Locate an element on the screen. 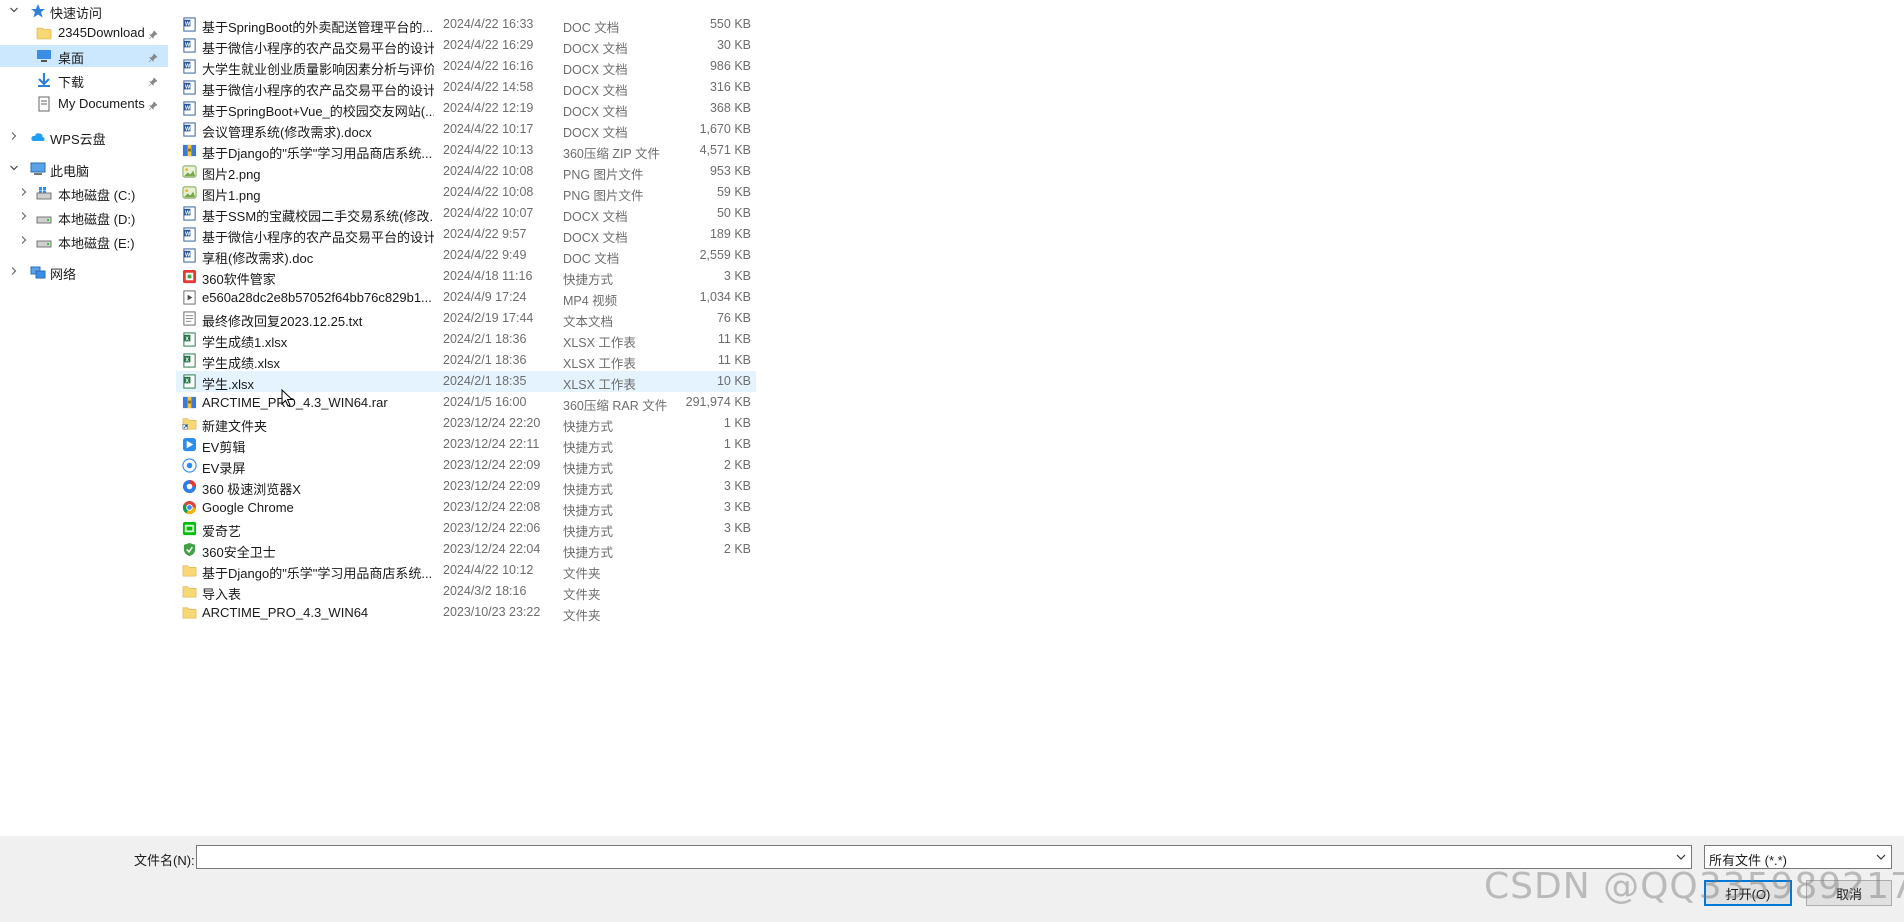 The height and width of the screenshot is (922, 1904). file-row: 爱奇艺 2023/12/24 22:06 快捷方式 3 KB is located at coordinates (466, 528).